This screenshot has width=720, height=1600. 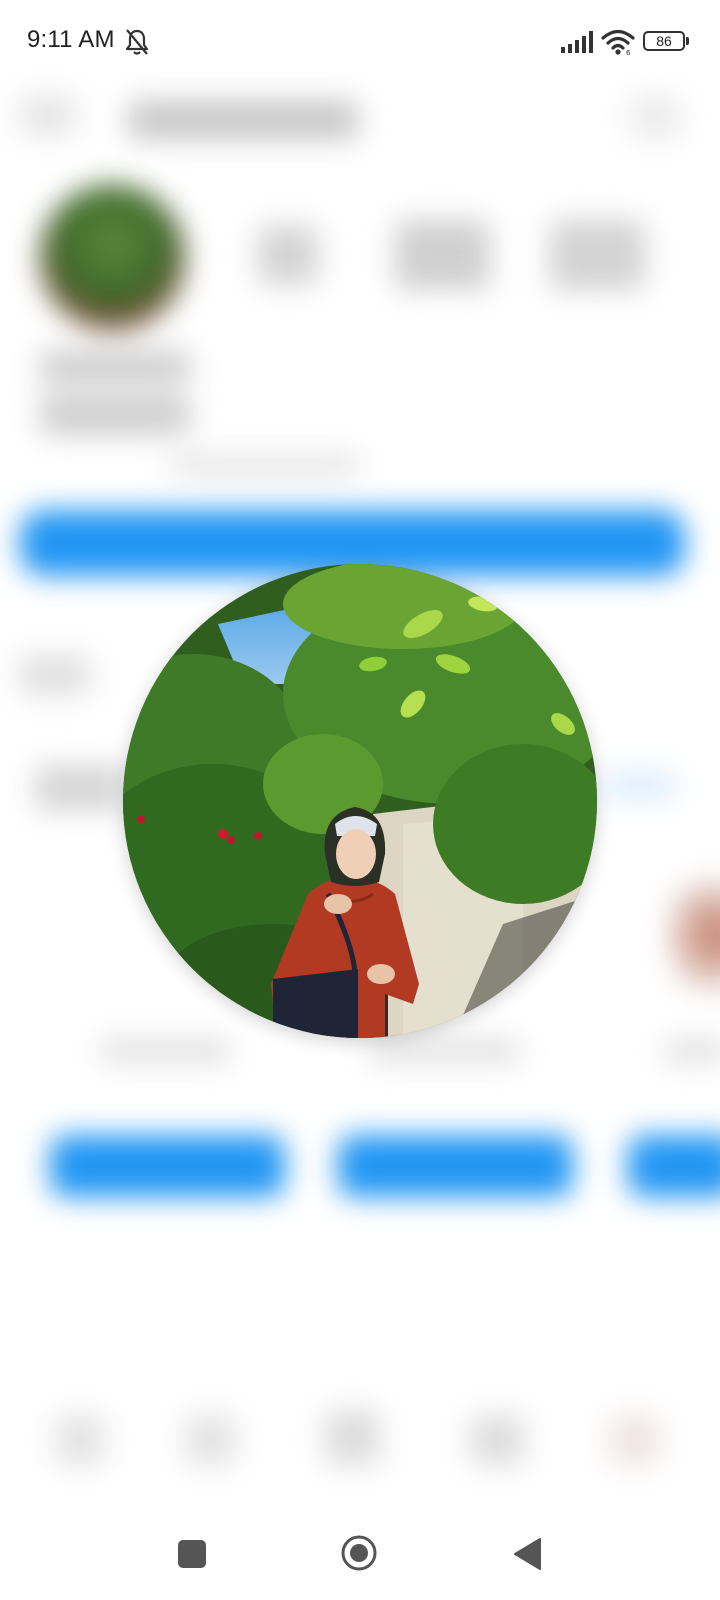 What do you see at coordinates (628, 52) in the screenshot?
I see `svg-text: 6` at bounding box center [628, 52].